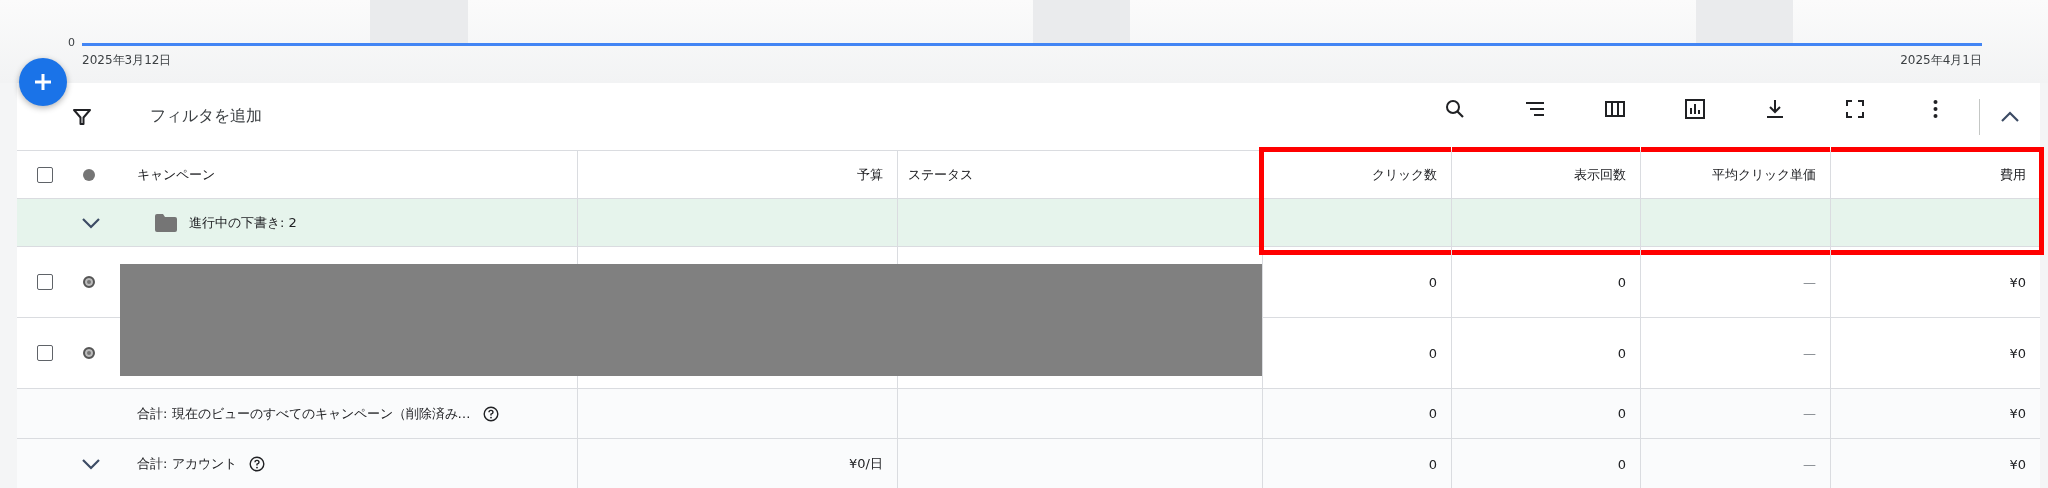  Describe the element at coordinates (1695, 108) in the screenshot. I see `bar-chart-icon` at that location.